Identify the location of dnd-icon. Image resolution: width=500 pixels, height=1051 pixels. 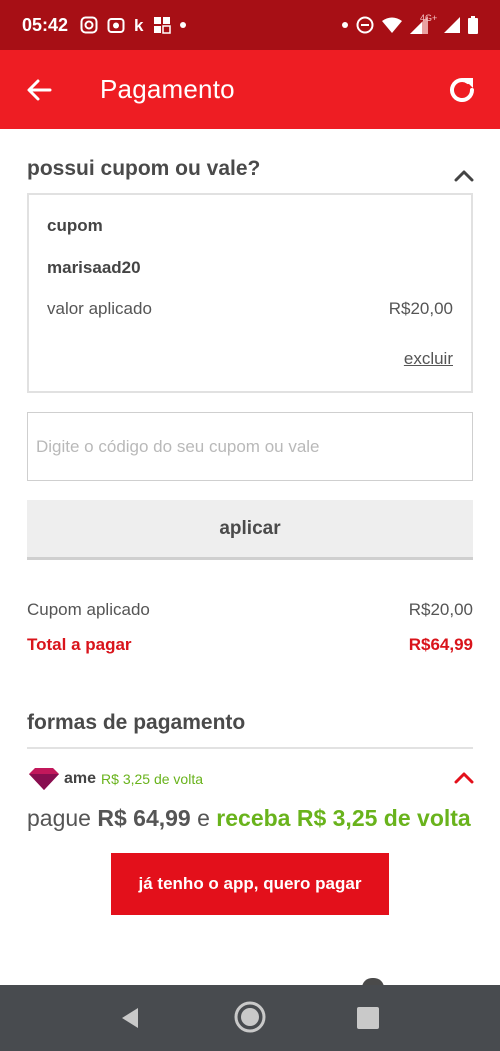
(365, 25).